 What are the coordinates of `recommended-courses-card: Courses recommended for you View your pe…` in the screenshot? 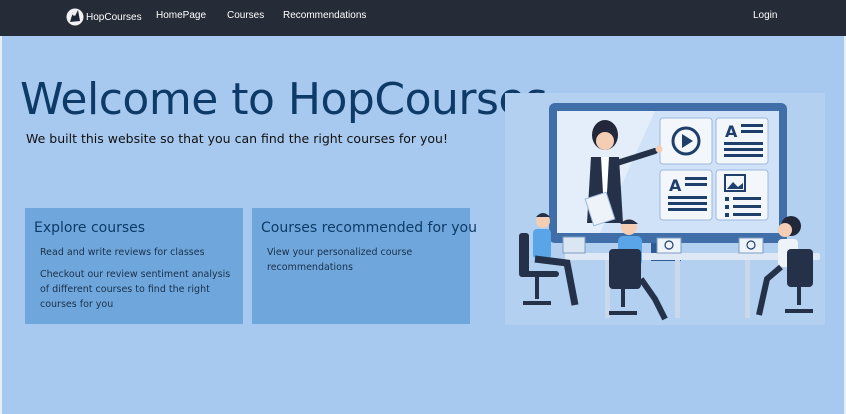 It's located at (364, 266).